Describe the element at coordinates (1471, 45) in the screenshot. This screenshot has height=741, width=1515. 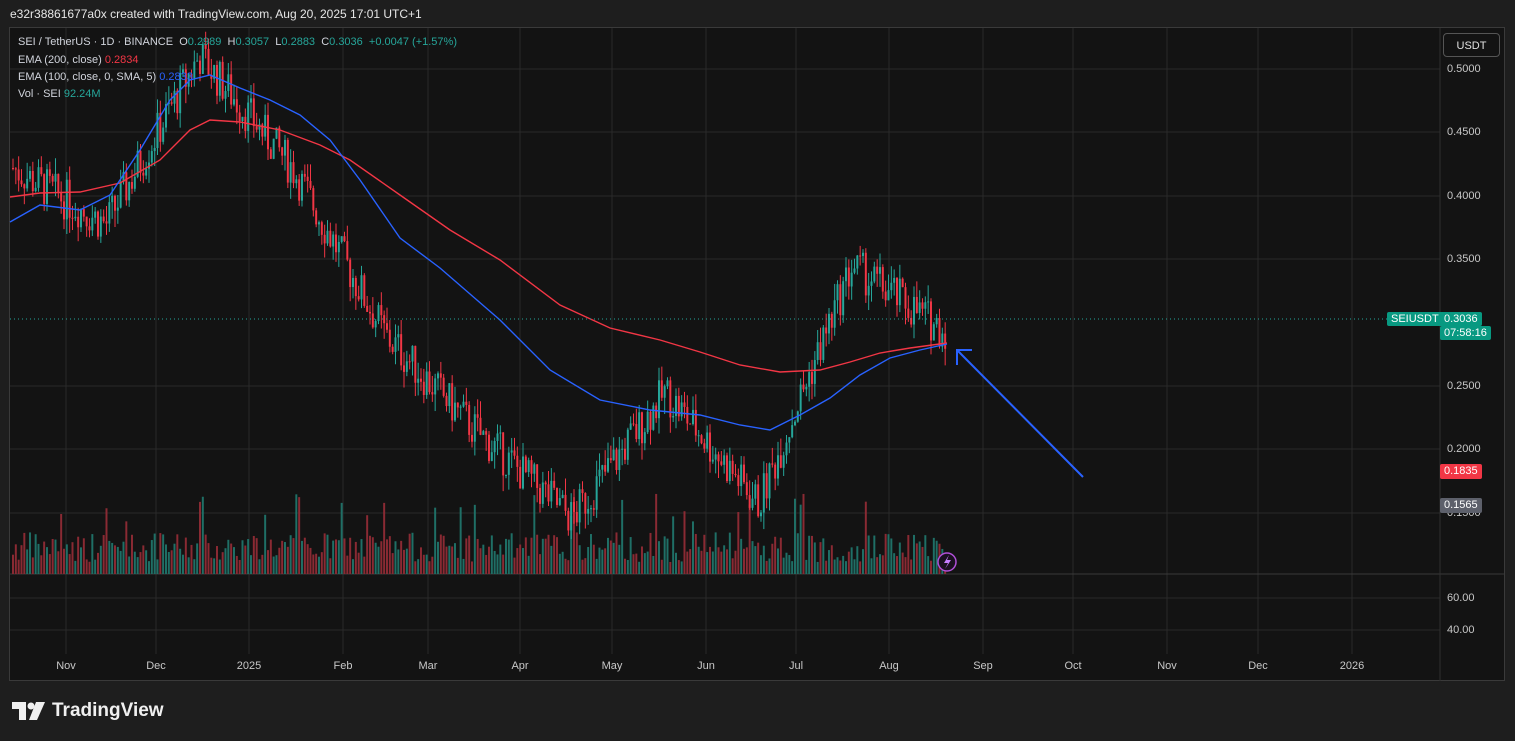
I see `currency-button: USDT` at that location.